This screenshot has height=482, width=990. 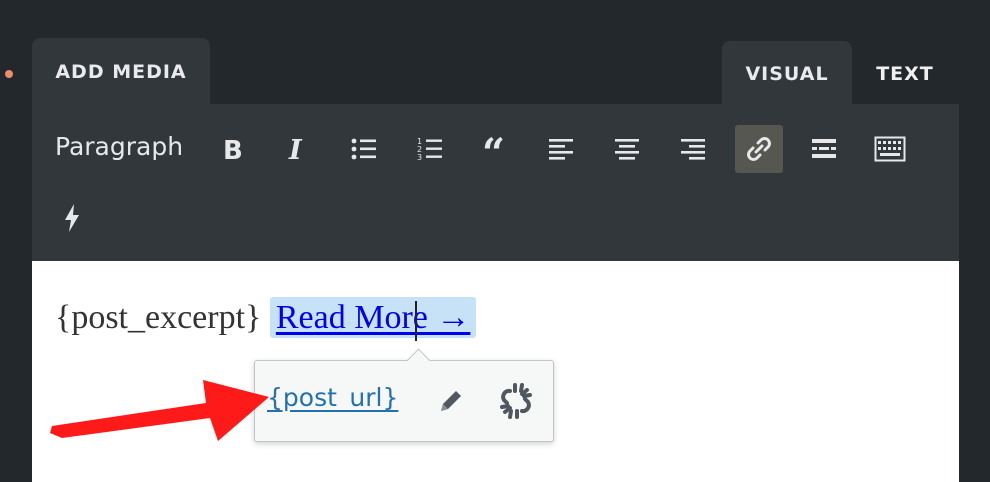 What do you see at coordinates (693, 149) in the screenshot?
I see `align-right-icon` at bounding box center [693, 149].